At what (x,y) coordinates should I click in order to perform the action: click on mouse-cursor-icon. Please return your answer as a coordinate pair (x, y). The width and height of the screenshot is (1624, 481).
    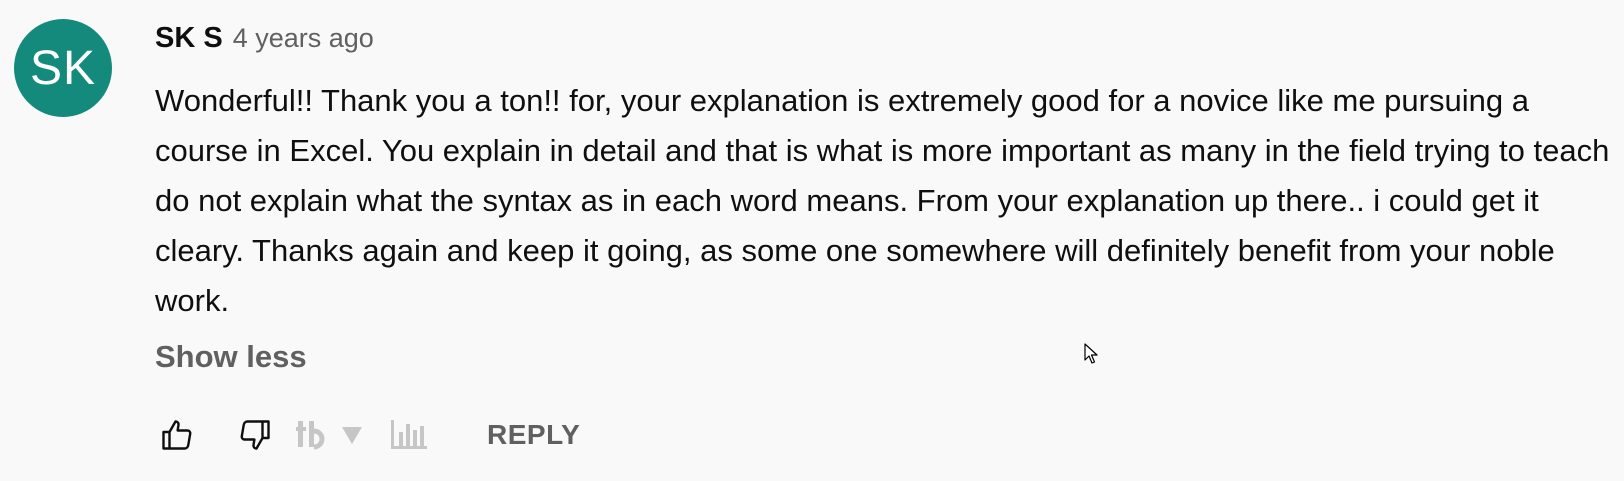
    Looking at the image, I should click on (1091, 353).